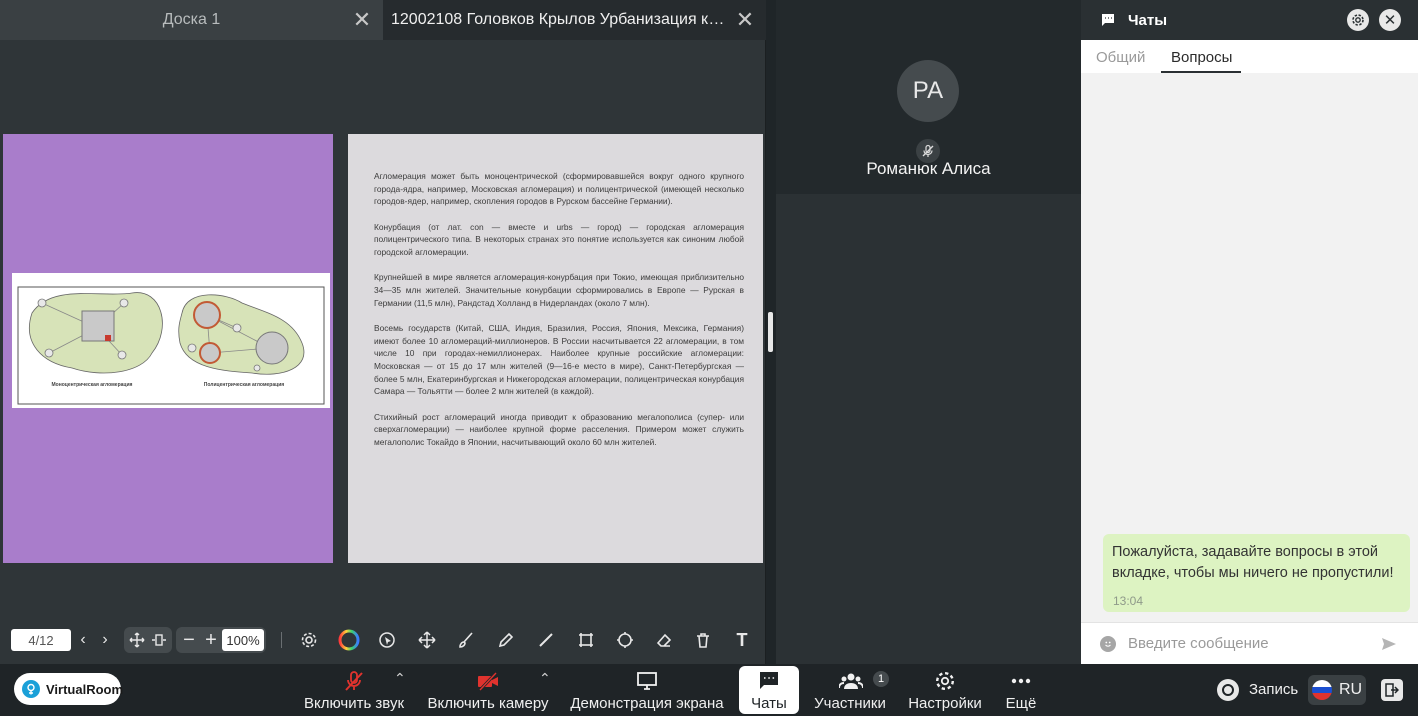  What do you see at coordinates (159, 640) in the screenshot?
I see `fit-page-icon` at bounding box center [159, 640].